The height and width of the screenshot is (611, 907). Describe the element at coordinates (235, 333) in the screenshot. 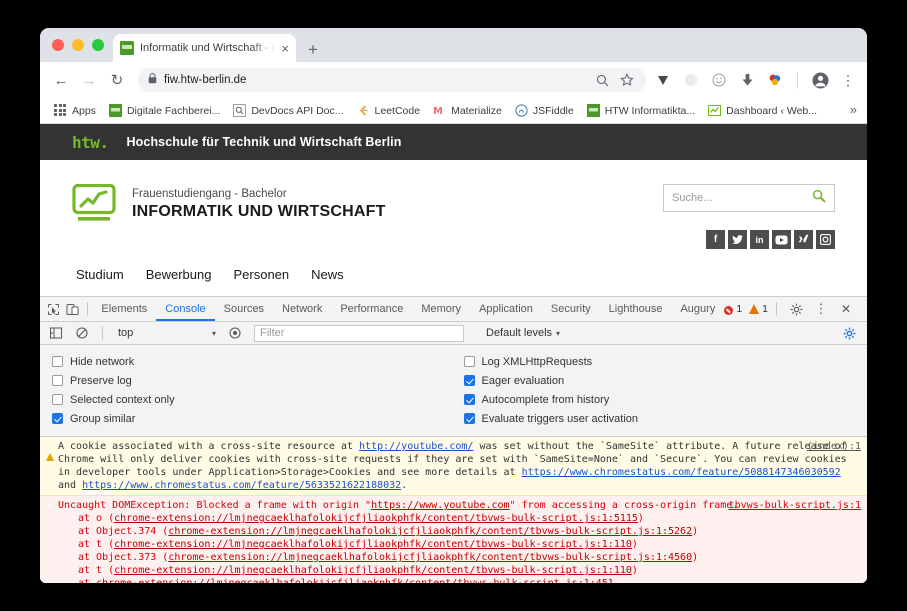

I see `live-expression-icon` at that location.